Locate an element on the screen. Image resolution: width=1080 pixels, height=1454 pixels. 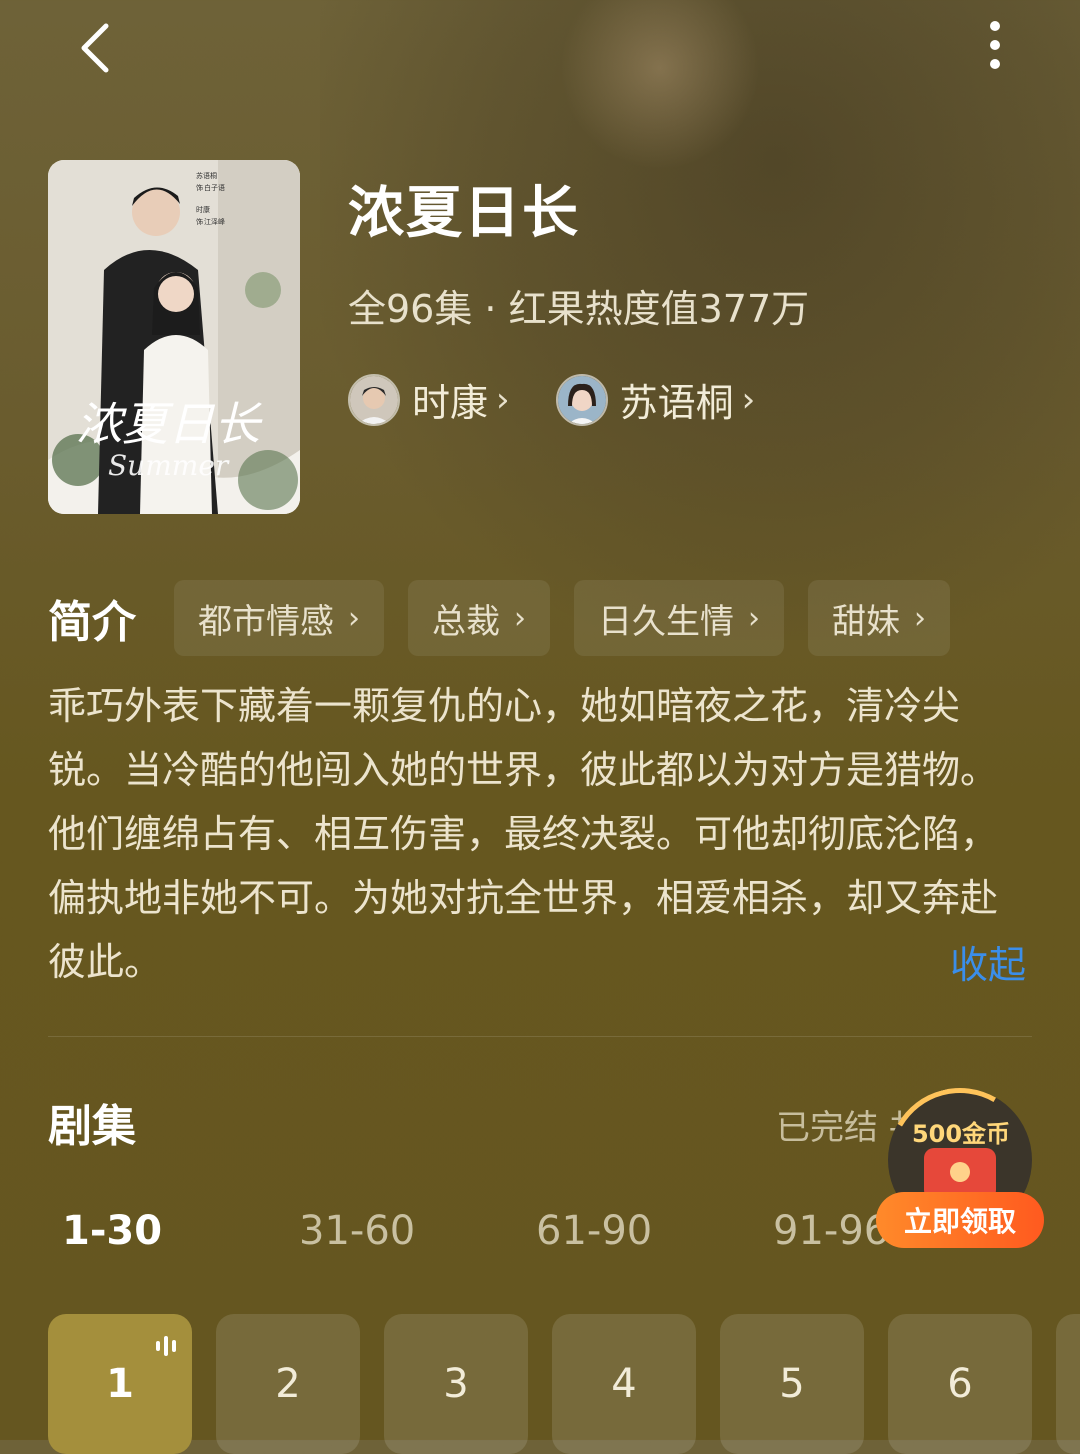
episode-number: 1 is located at coordinates (120, 1384).